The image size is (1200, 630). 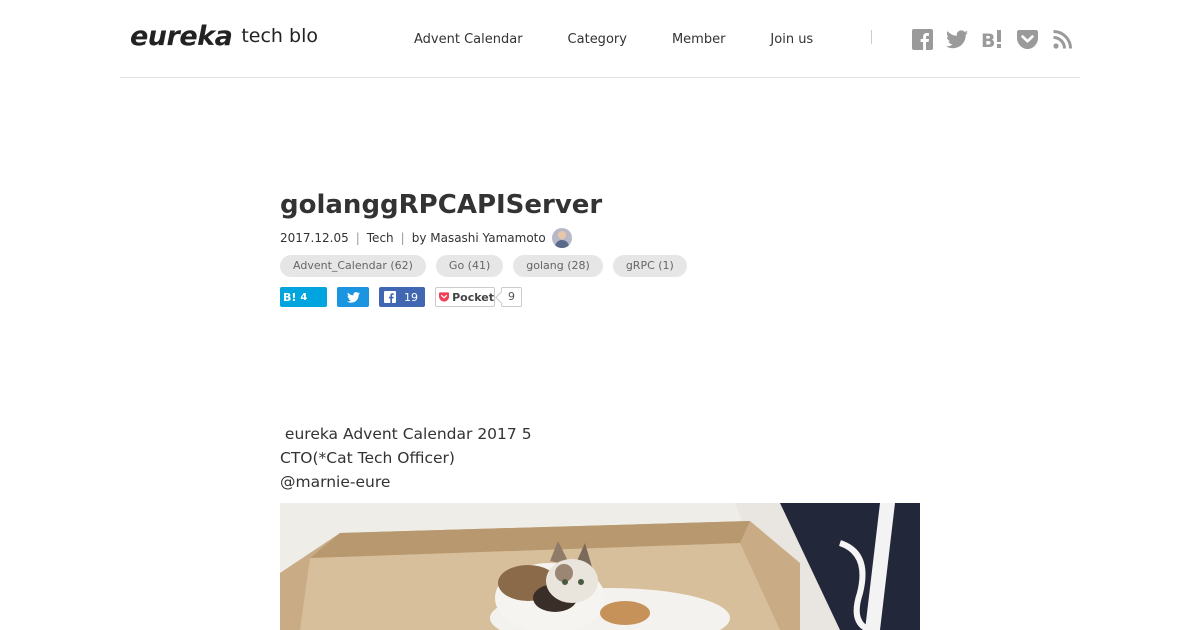 I want to click on hatena-label: B!, so click(x=290, y=297).